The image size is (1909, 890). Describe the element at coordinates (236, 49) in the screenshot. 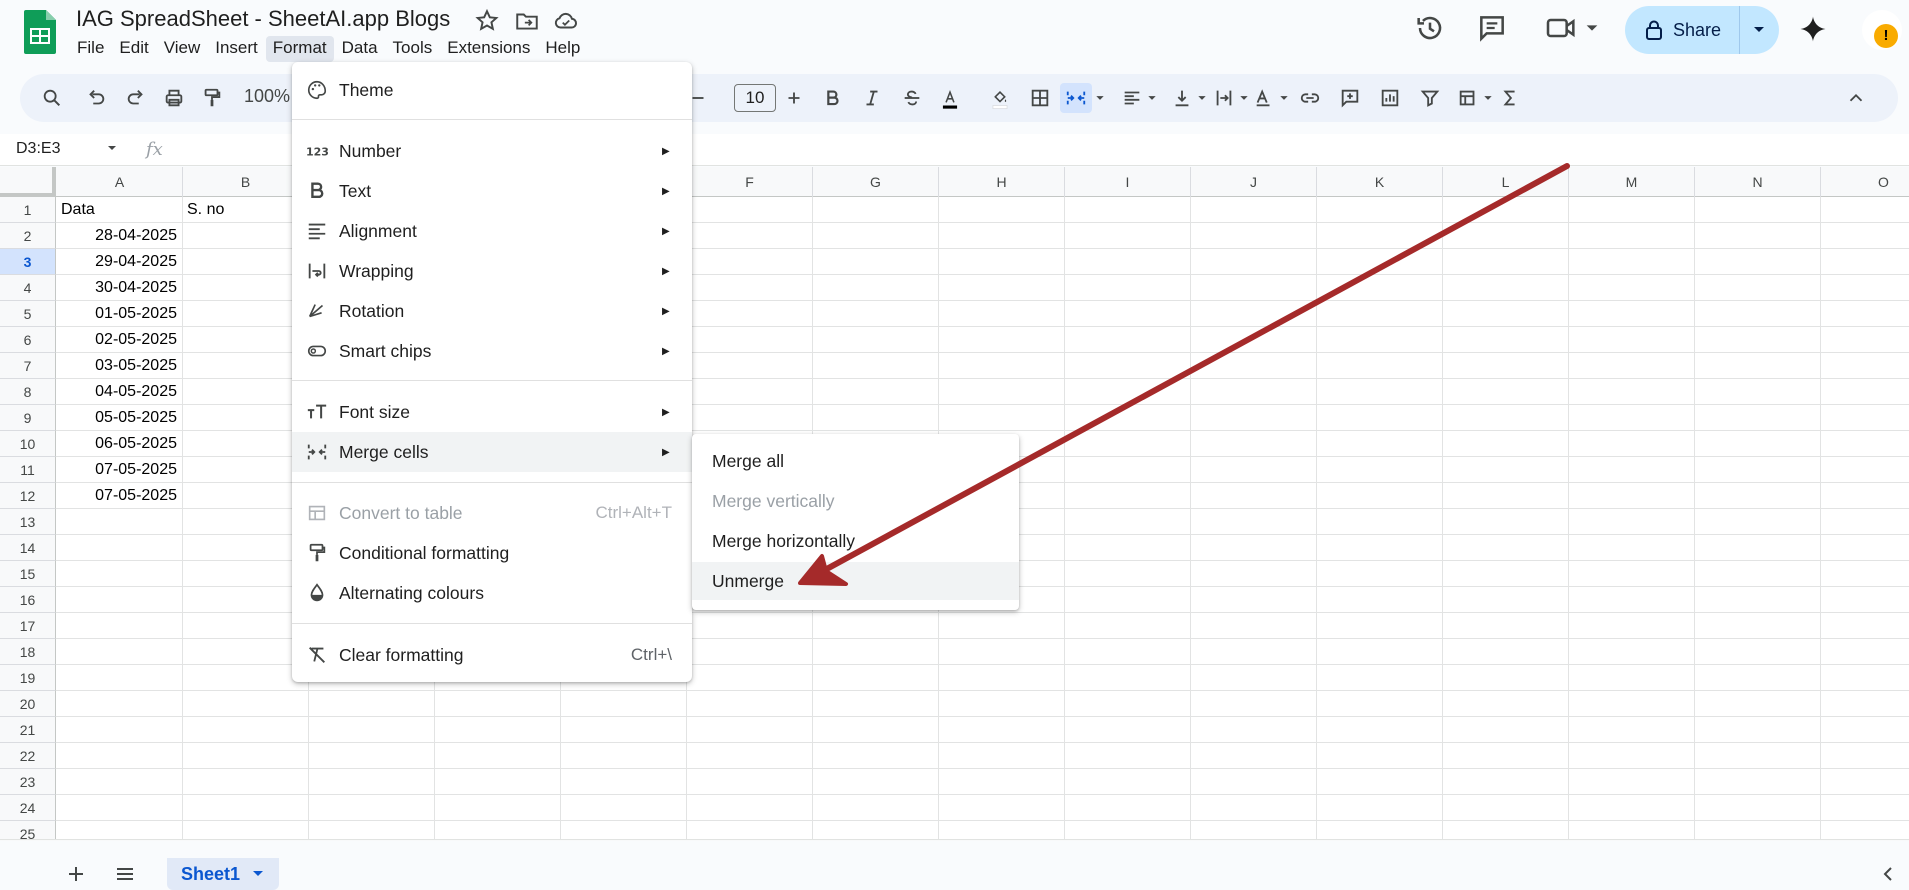

I see `menu-insert: Insert` at that location.